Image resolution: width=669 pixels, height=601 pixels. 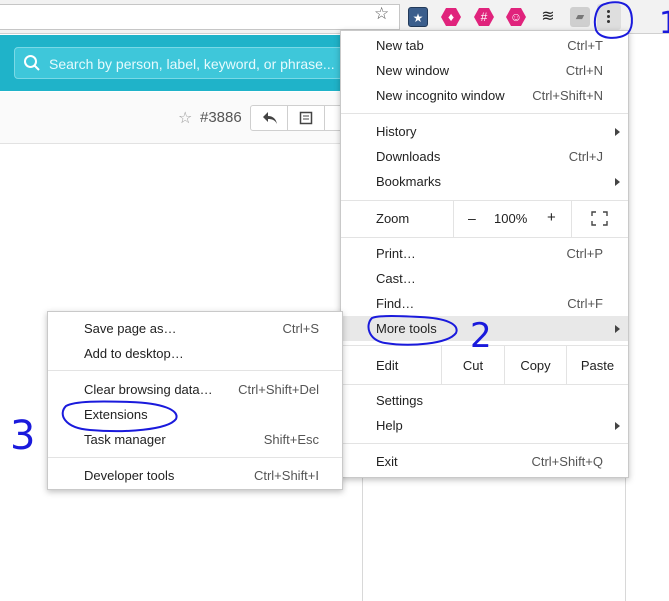 I want to click on note-button, so click(x=306, y=118).